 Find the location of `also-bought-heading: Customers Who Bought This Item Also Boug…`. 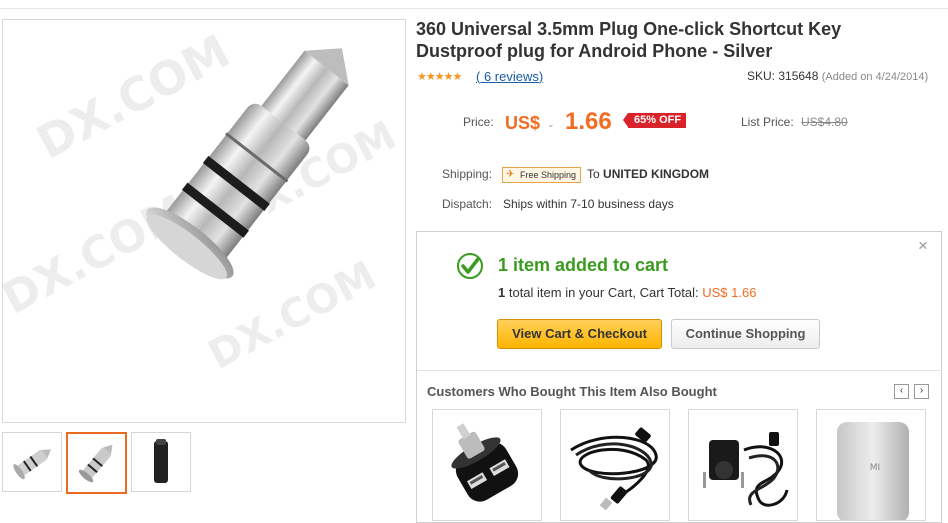

also-bought-heading: Customers Who Bought This Item Also Boug… is located at coordinates (572, 391).